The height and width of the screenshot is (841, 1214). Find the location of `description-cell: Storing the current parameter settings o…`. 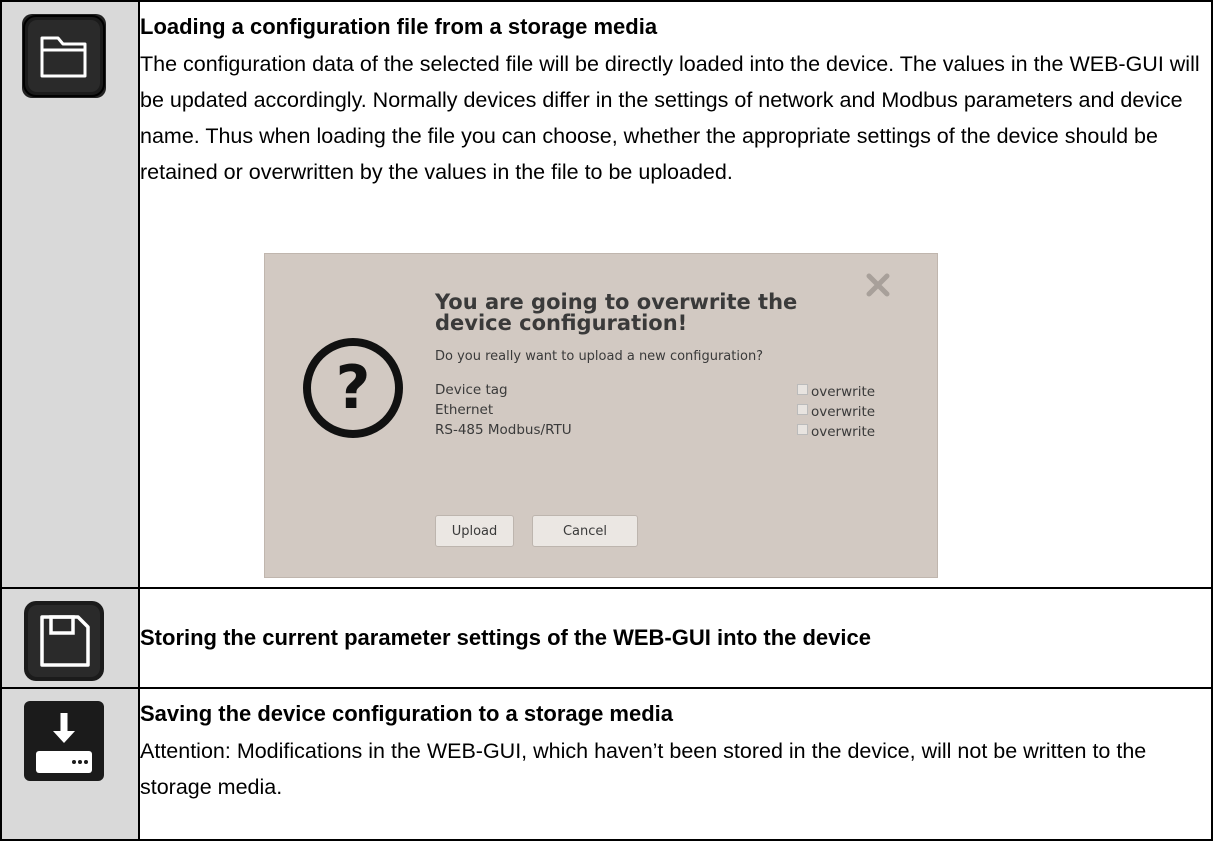

description-cell: Storing the current parameter settings o… is located at coordinates (675, 638).